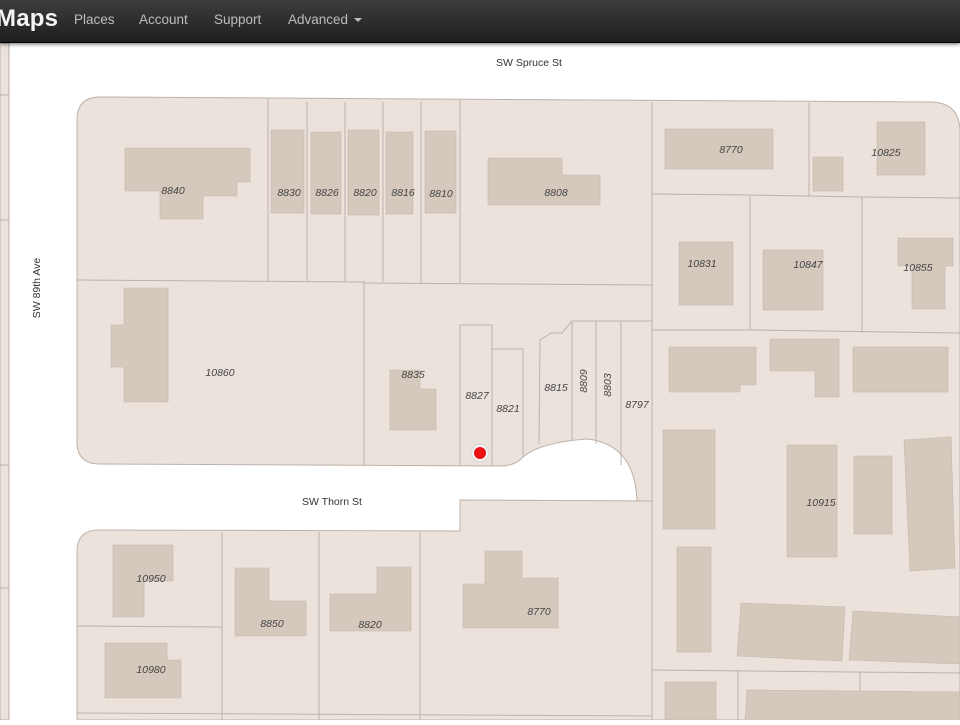 The image size is (960, 725). Describe the element at coordinates (480, 453) in the screenshot. I see `location-marker-icon` at that location.